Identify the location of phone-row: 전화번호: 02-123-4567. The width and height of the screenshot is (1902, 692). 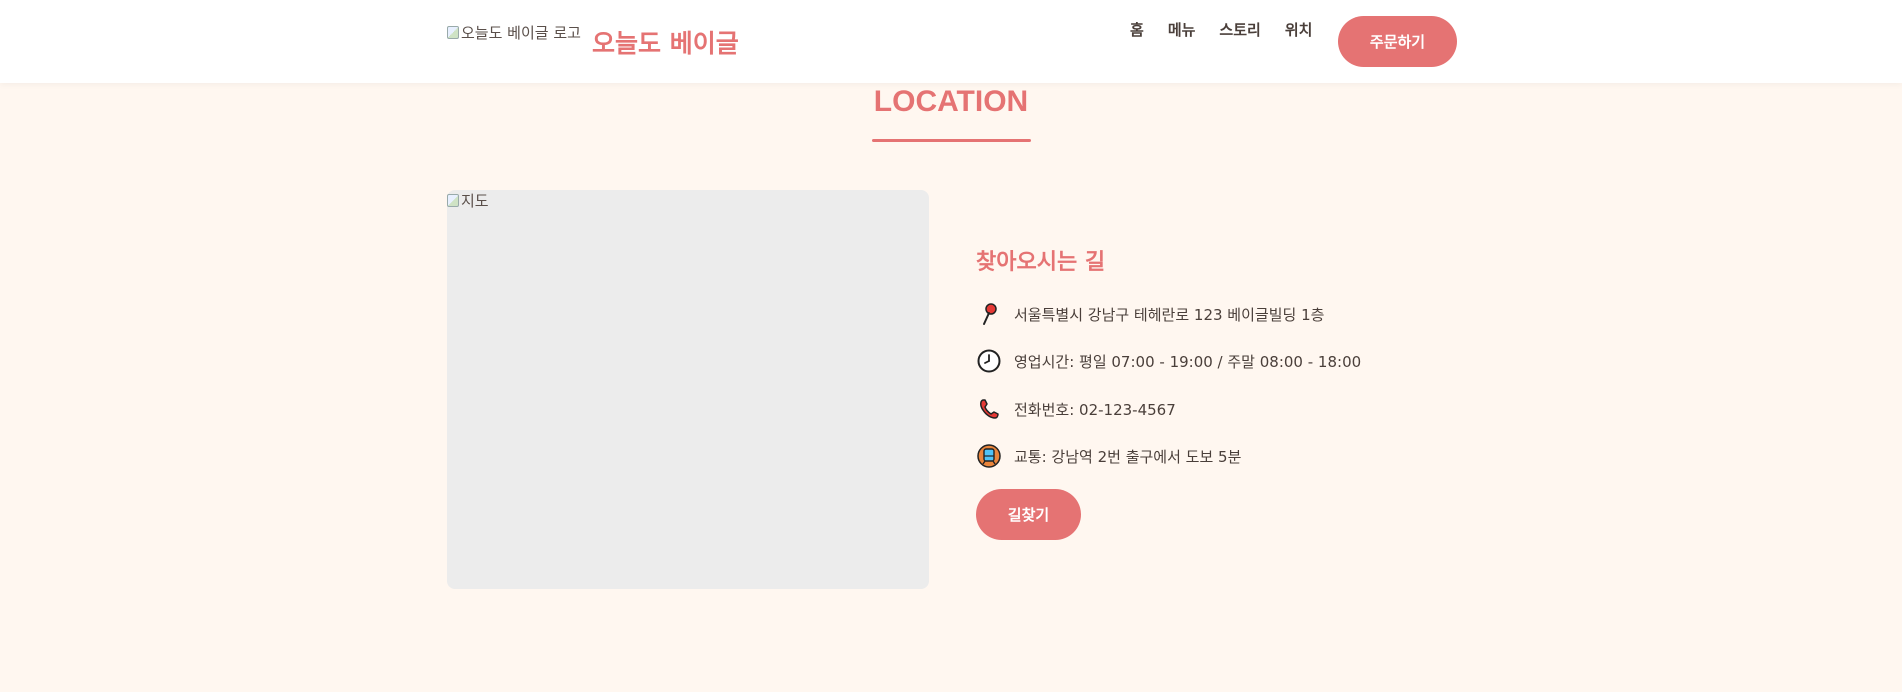
(1076, 409).